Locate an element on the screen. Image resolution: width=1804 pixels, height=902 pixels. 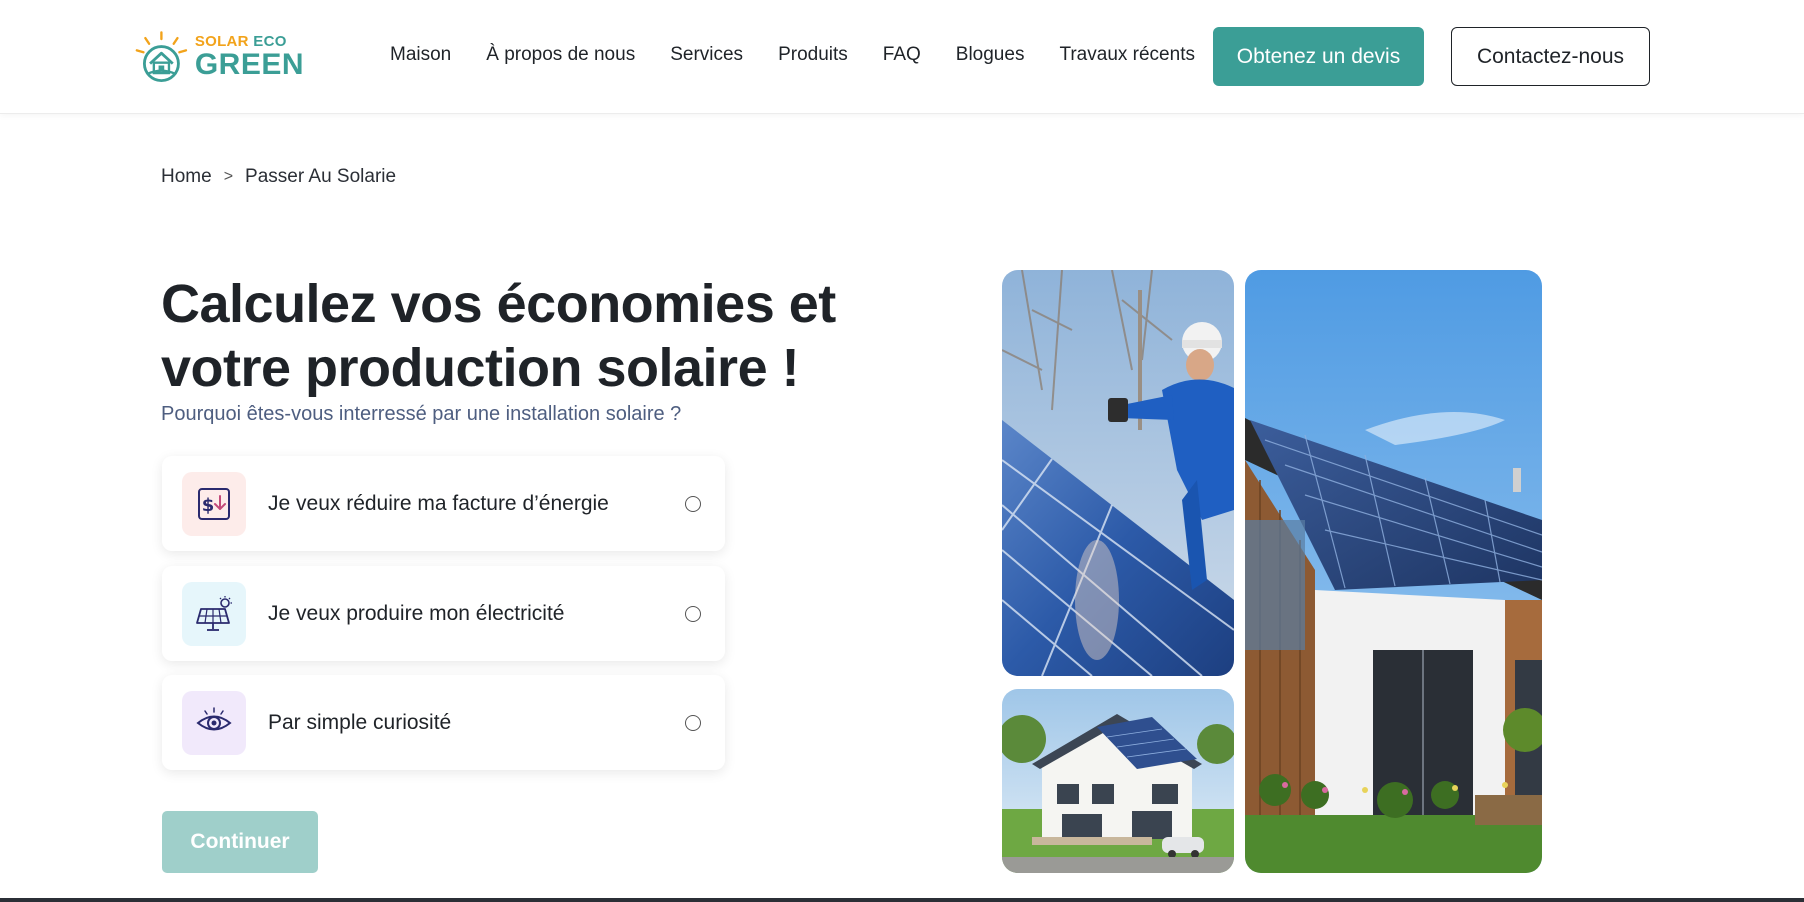
option-produce-electricity: Je veux produire mon électricité is located at coordinates (443, 613).